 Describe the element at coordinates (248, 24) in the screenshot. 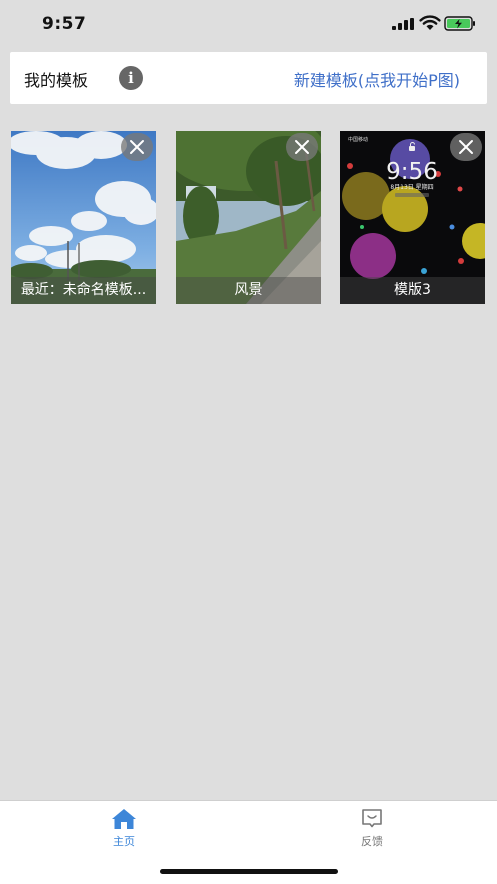

I see `status-bar: 9:57` at that location.